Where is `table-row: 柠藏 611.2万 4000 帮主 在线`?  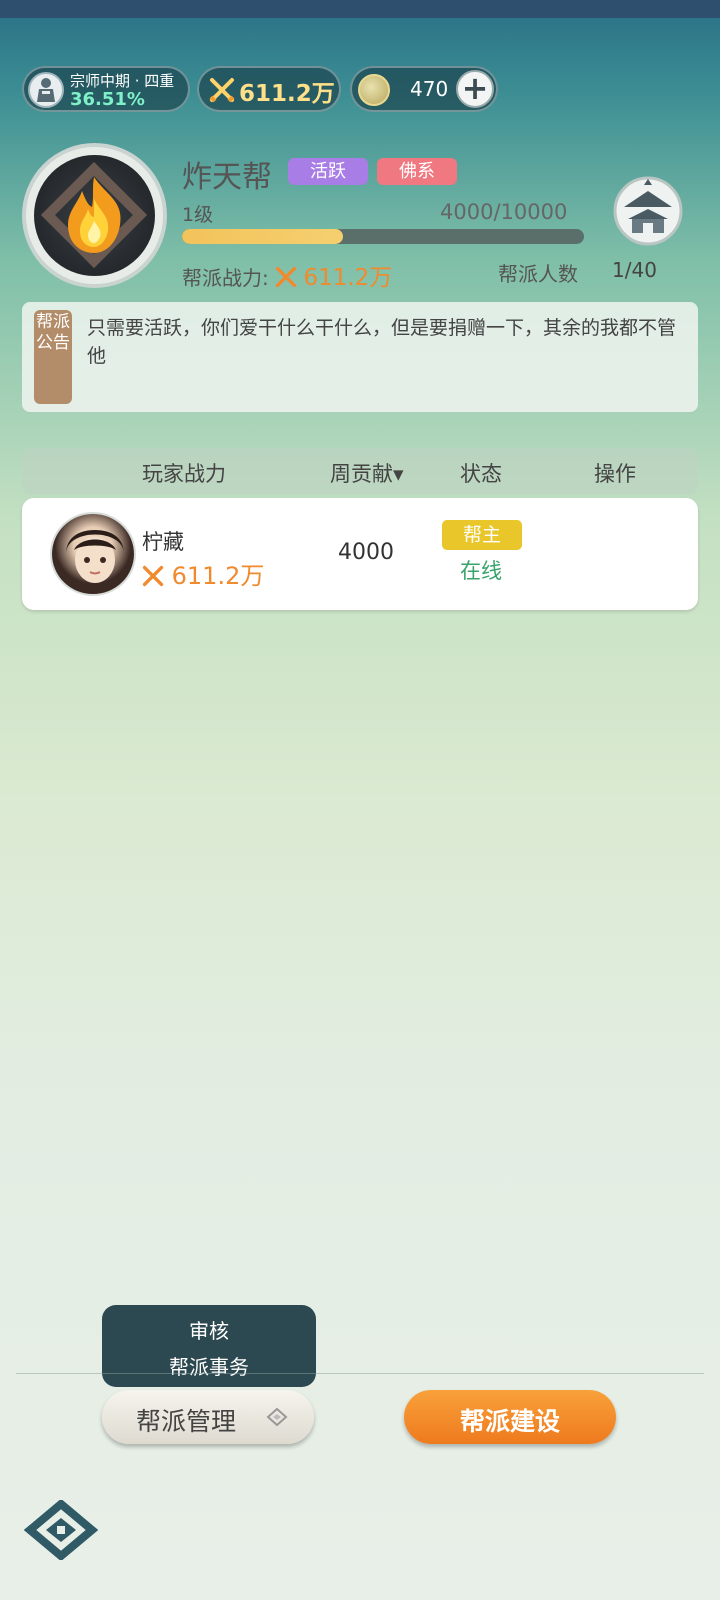 table-row: 柠藏 611.2万 4000 帮主 在线 is located at coordinates (360, 554).